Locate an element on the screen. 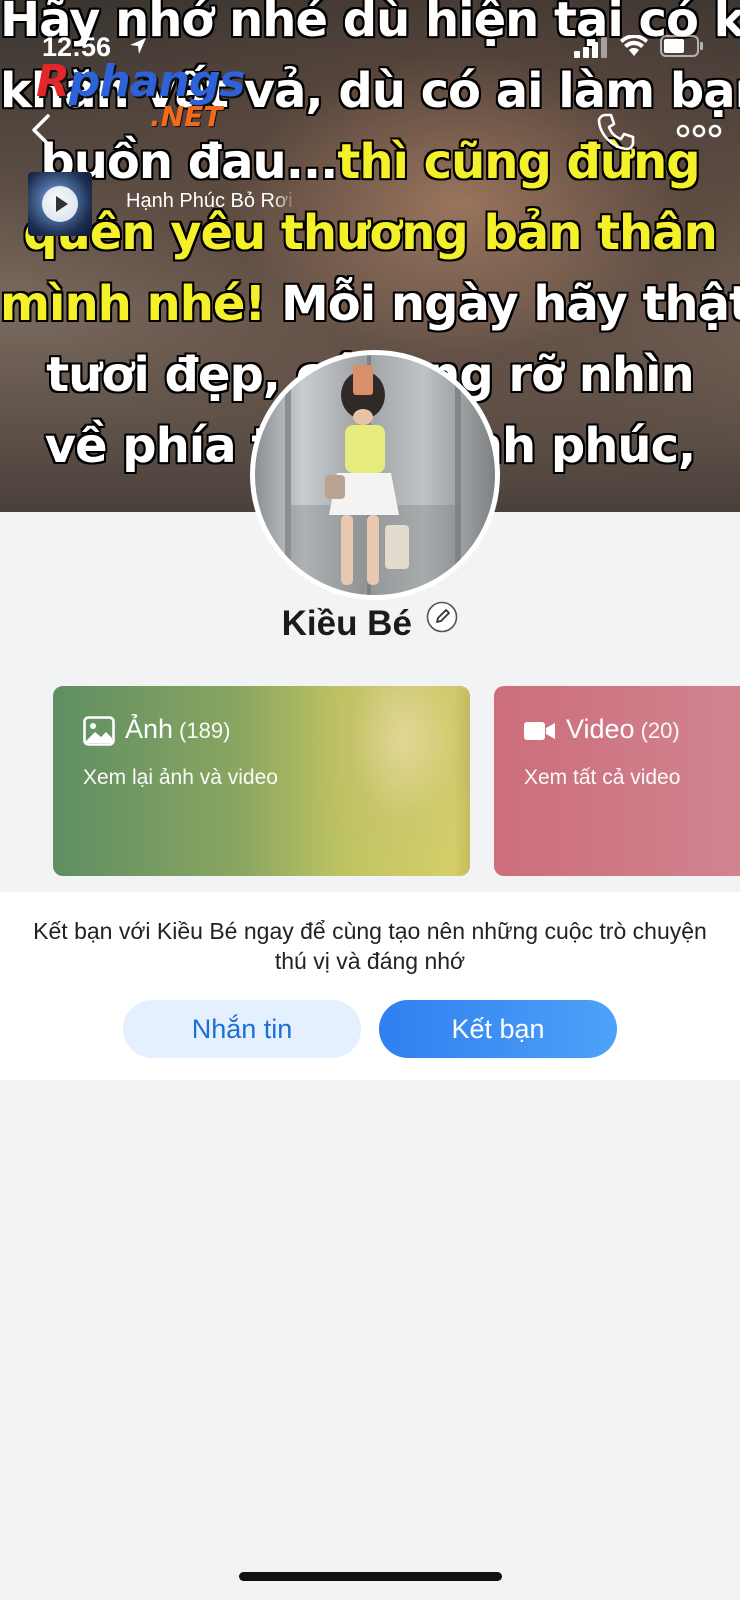 The height and width of the screenshot is (1600, 740). profile-name: Kiều Bé is located at coordinates (346, 623).